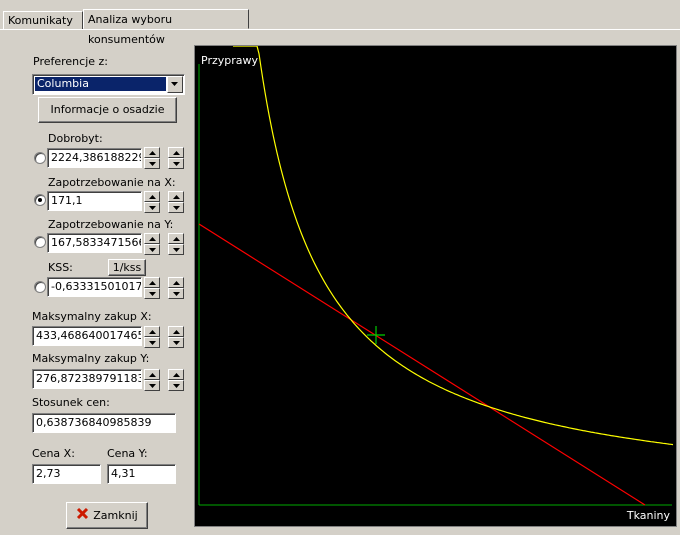 The image size is (680, 535). What do you see at coordinates (376, 335) in the screenshot?
I see `optimum-marker` at bounding box center [376, 335].